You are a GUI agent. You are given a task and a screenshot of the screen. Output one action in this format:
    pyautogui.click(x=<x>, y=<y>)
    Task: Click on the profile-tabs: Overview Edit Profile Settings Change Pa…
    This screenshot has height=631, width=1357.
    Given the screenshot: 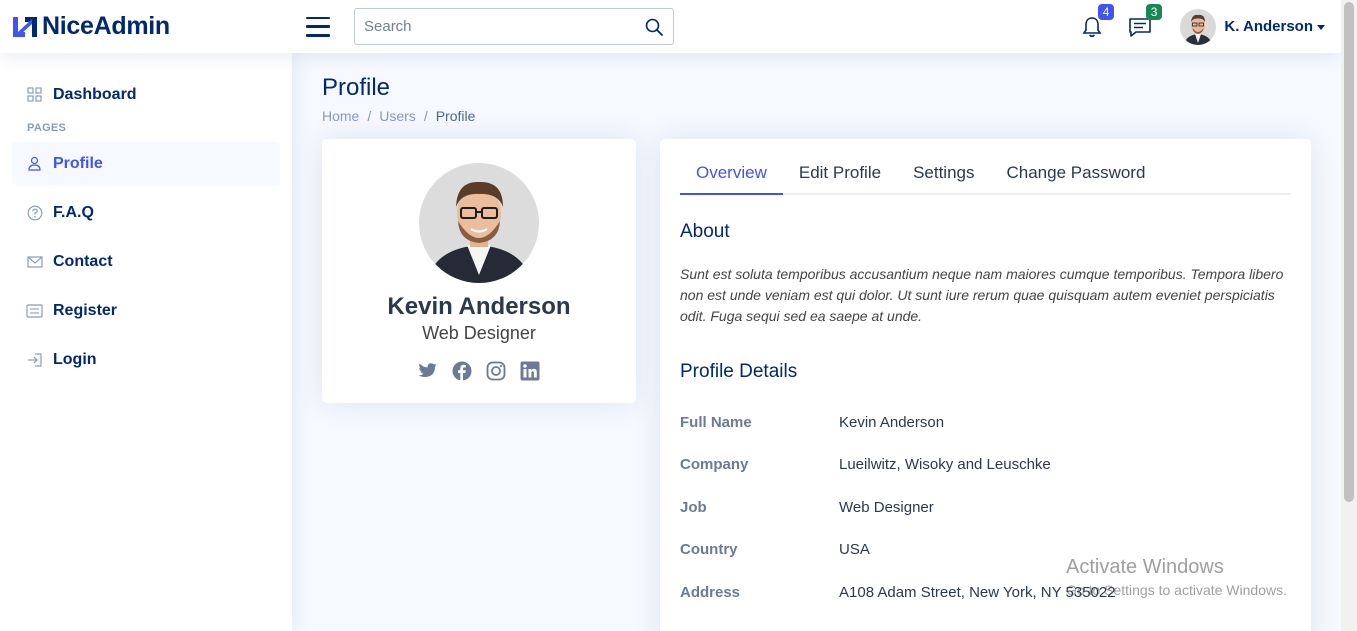 What is the action you would take?
    pyautogui.click(x=985, y=175)
    